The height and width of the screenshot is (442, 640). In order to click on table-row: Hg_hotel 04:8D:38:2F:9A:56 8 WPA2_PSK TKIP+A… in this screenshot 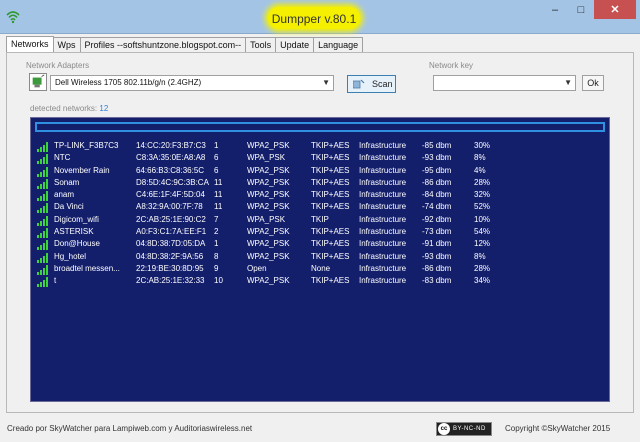, I will do `click(320, 257)`.